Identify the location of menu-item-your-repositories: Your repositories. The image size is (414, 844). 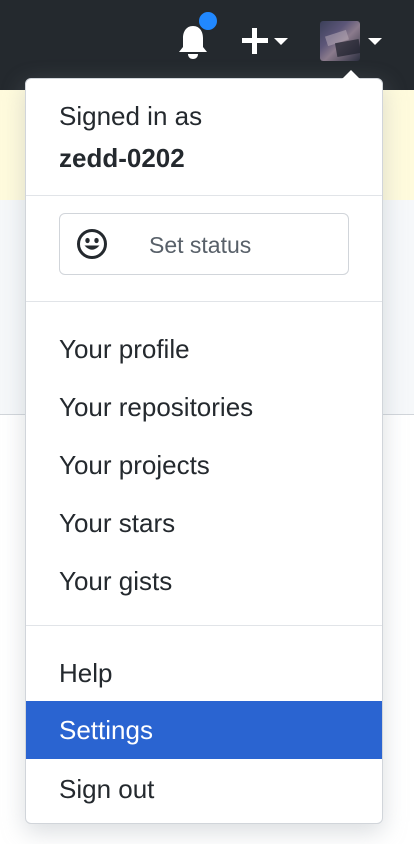
(204, 407).